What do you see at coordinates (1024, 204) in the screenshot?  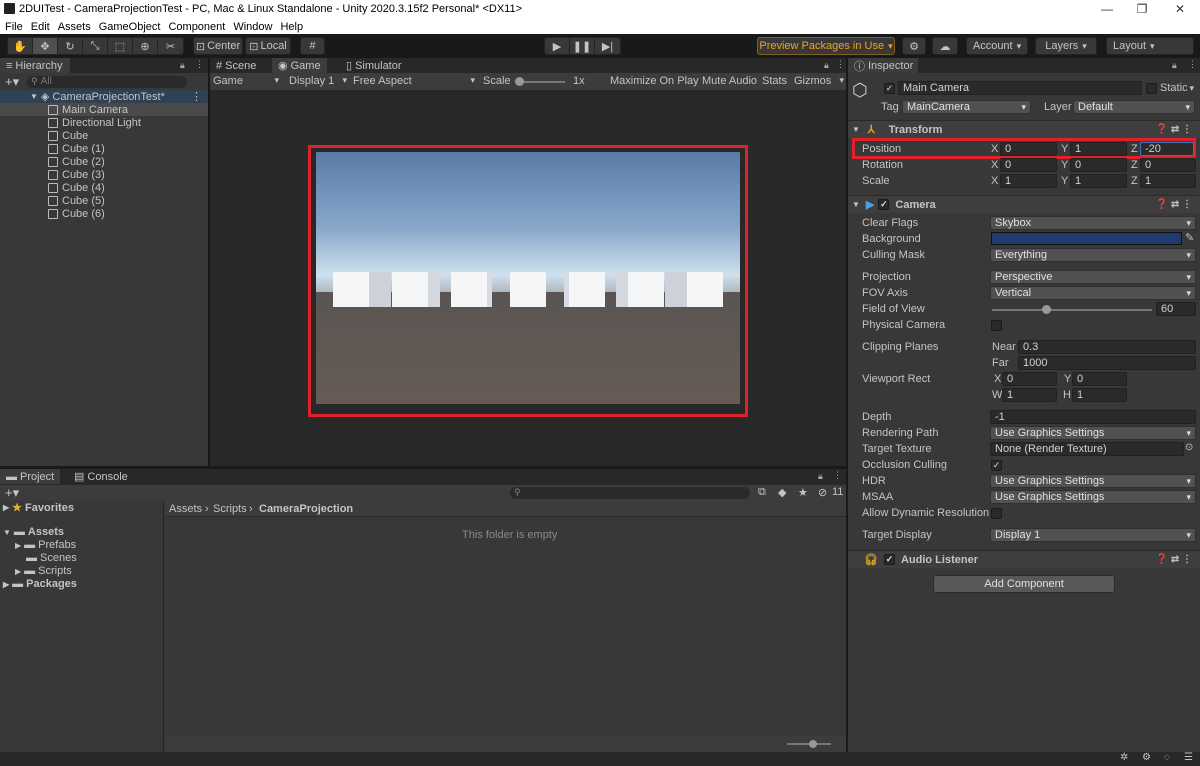 I see `camera-header: ▼ ▶ ✓ Camera ❓ ⇄ ⋮` at bounding box center [1024, 204].